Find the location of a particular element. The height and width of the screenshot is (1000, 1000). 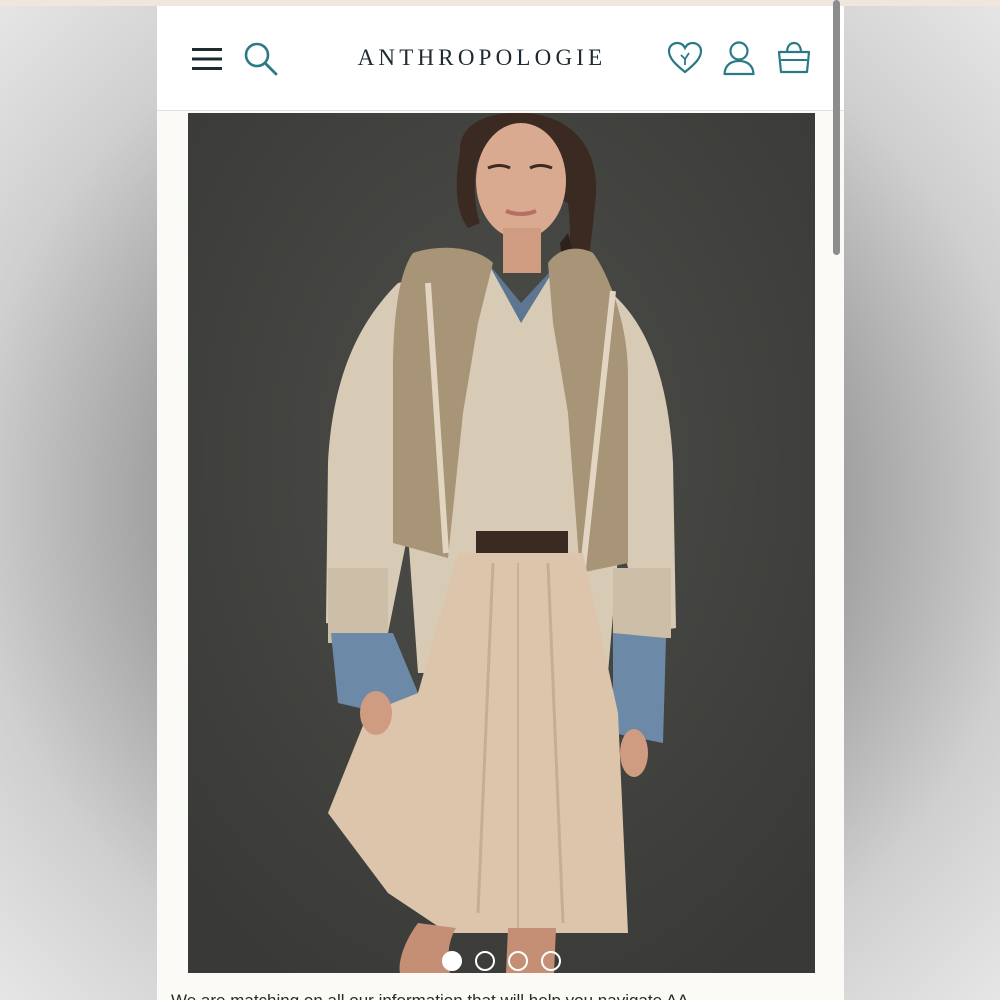

shopping-bag-button is located at coordinates (794, 58).